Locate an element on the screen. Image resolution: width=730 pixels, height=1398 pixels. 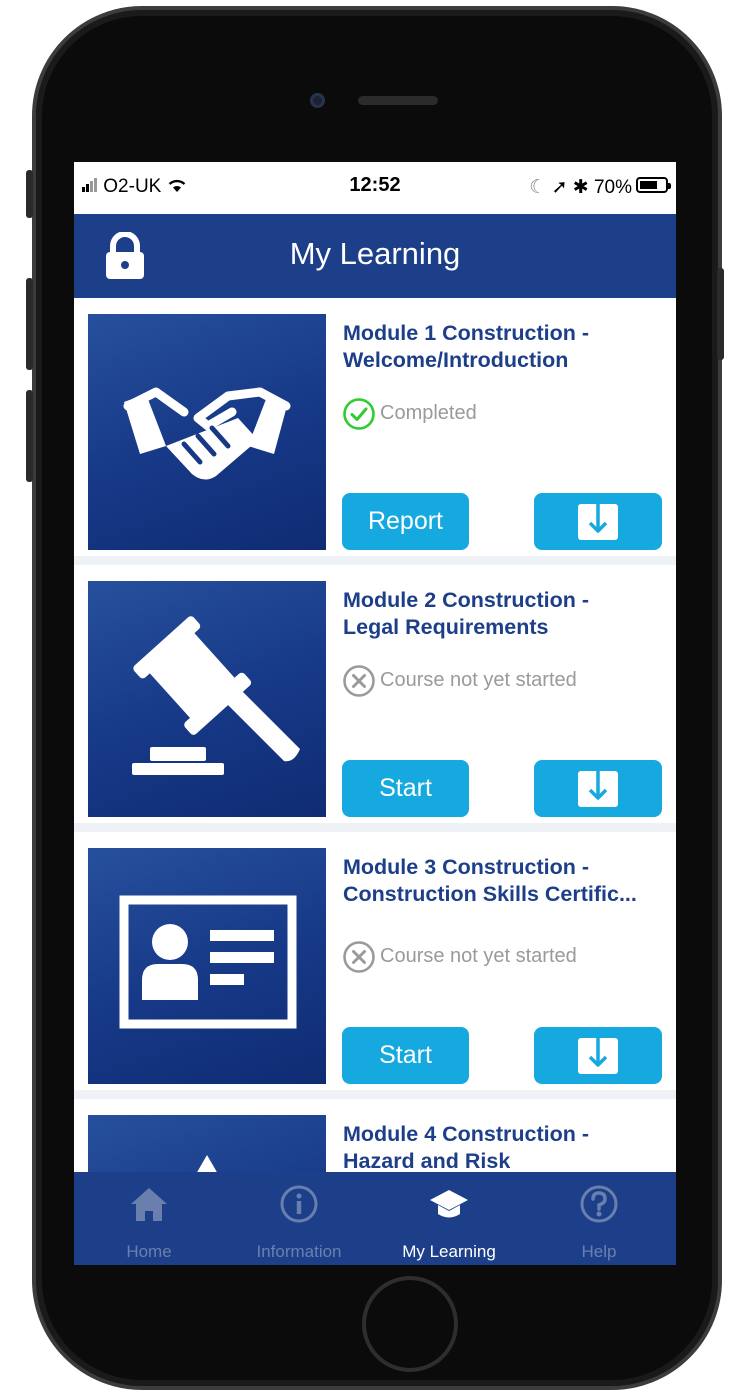
mute-switch is located at coordinates (29, 194).